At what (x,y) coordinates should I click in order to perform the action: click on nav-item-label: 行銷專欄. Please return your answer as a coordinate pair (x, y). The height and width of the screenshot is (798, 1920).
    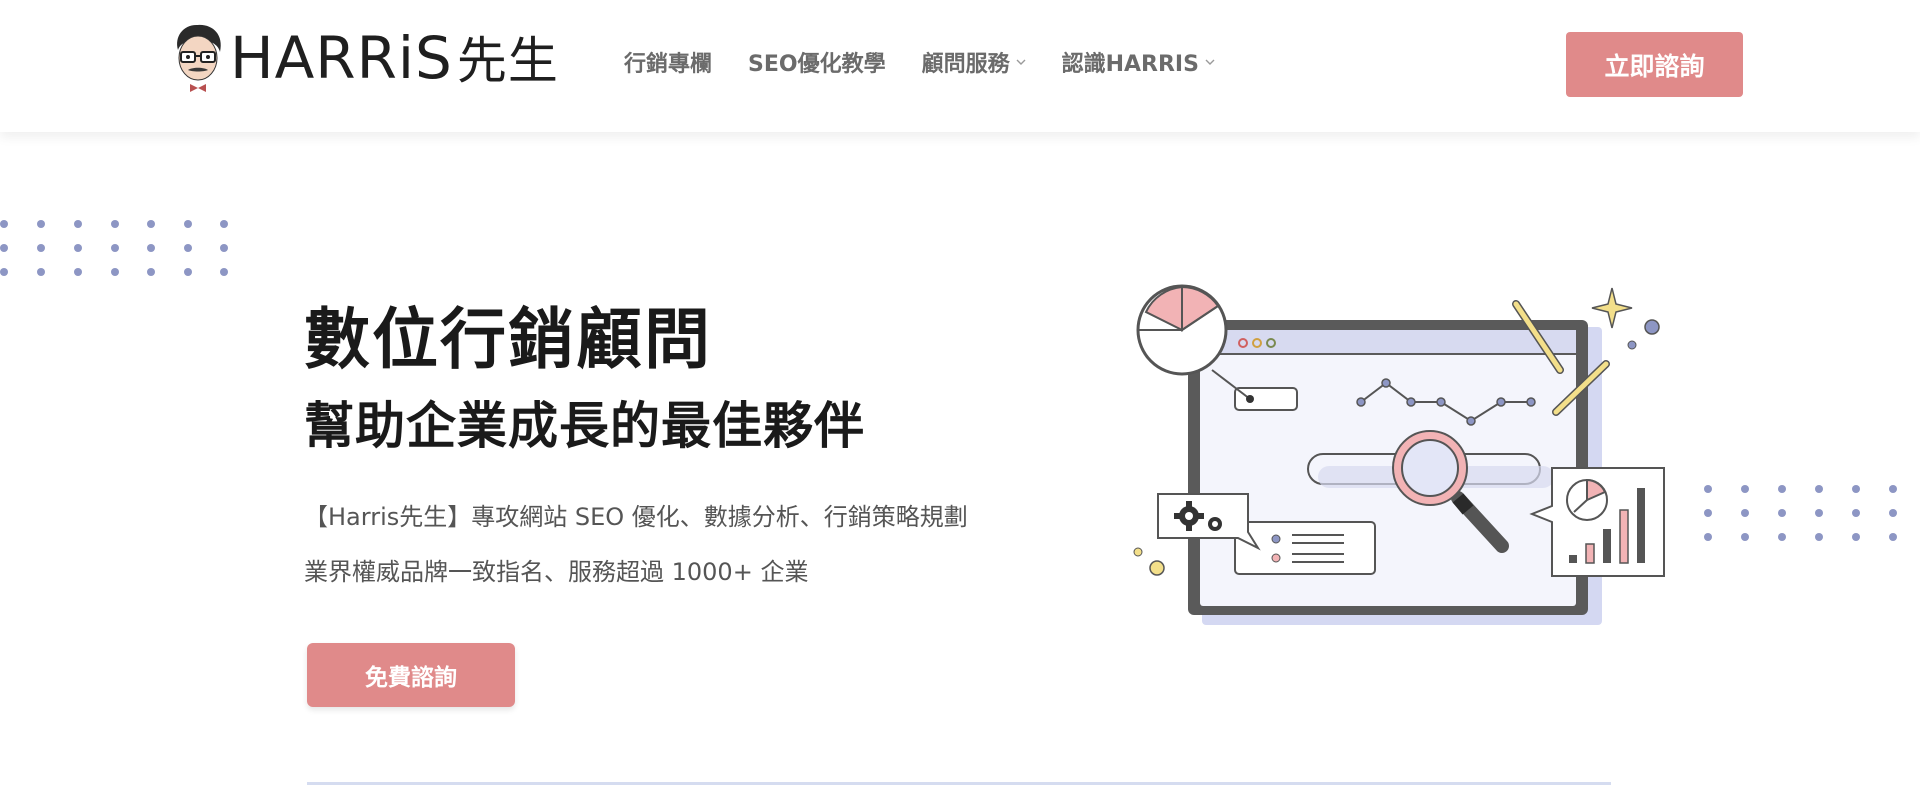
    Looking at the image, I should click on (668, 64).